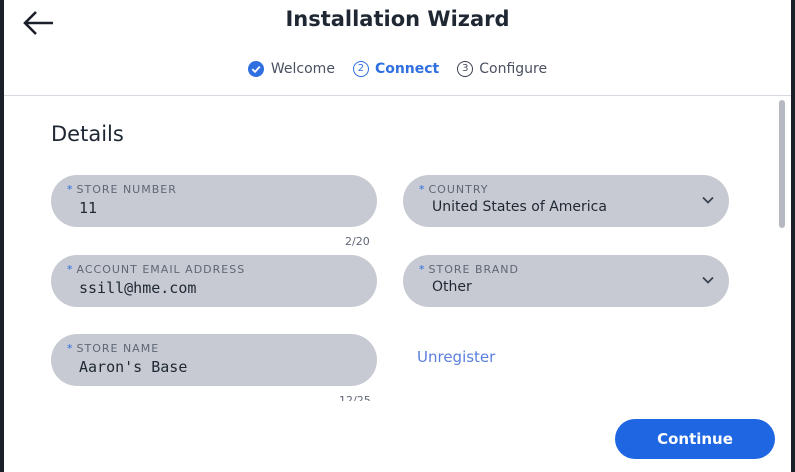 This screenshot has height=472, width=795. I want to click on step-label: Welcome, so click(302, 69).